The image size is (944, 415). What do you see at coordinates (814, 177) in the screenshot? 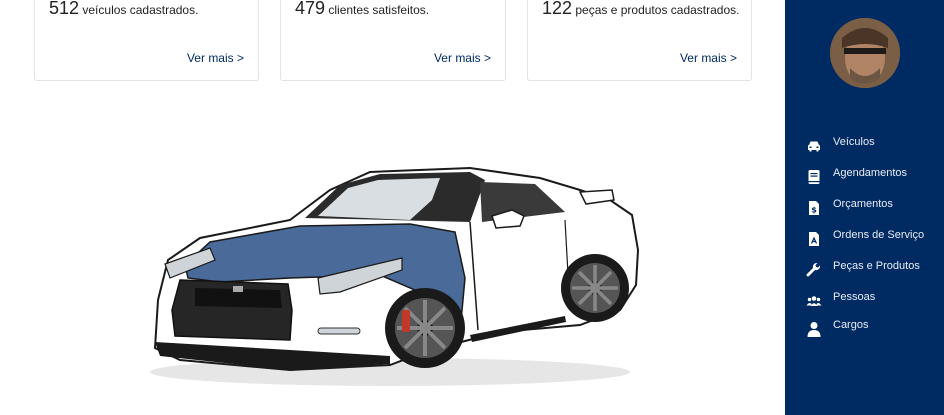
I see `book-icon` at bounding box center [814, 177].